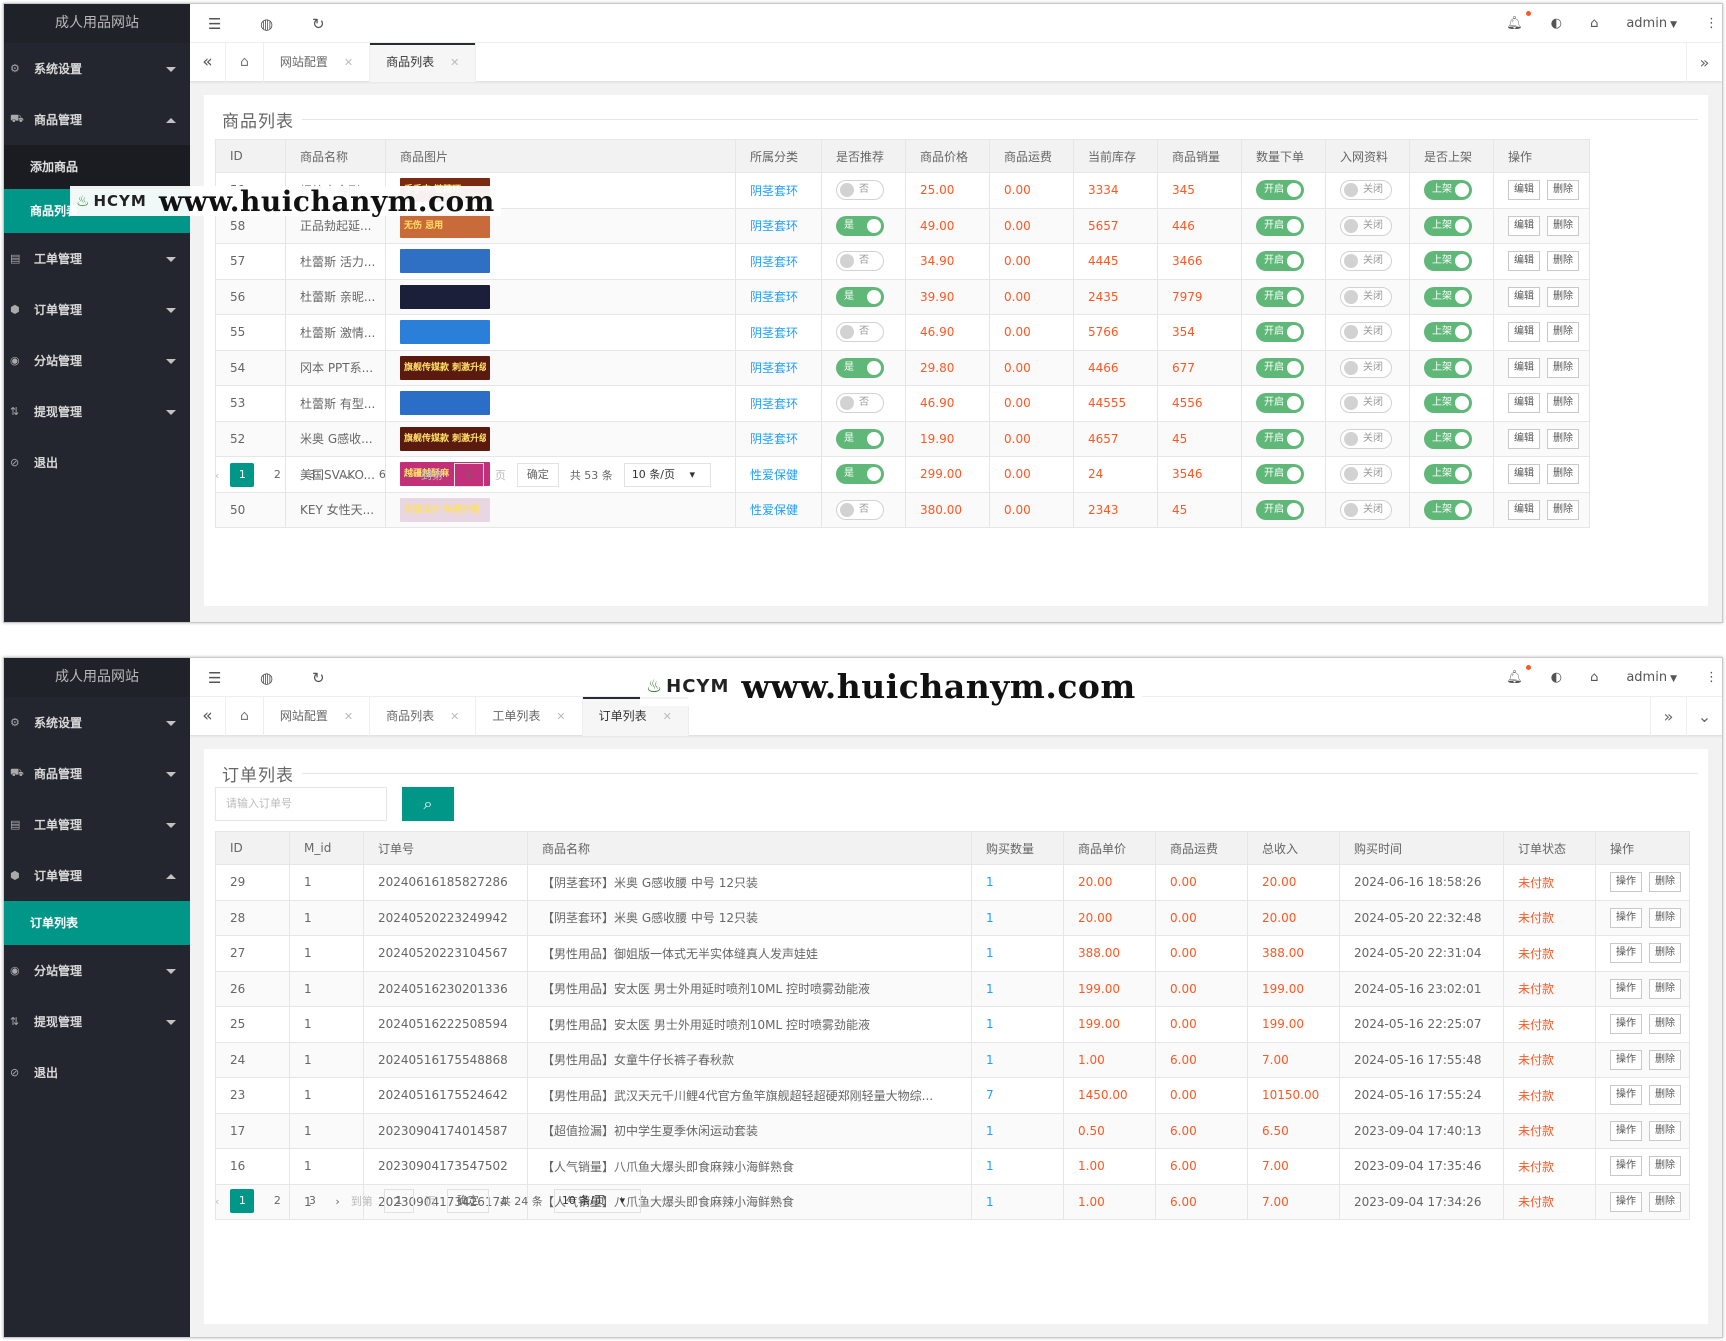  I want to click on sidebar-item: ◉ 分站管理, so click(97, 970).